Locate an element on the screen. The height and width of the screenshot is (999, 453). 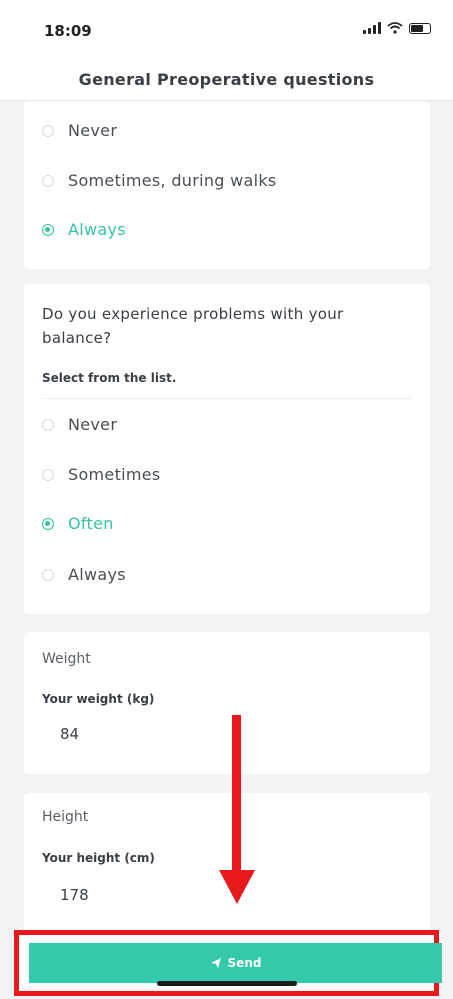
height-input: 178 is located at coordinates (74, 895).